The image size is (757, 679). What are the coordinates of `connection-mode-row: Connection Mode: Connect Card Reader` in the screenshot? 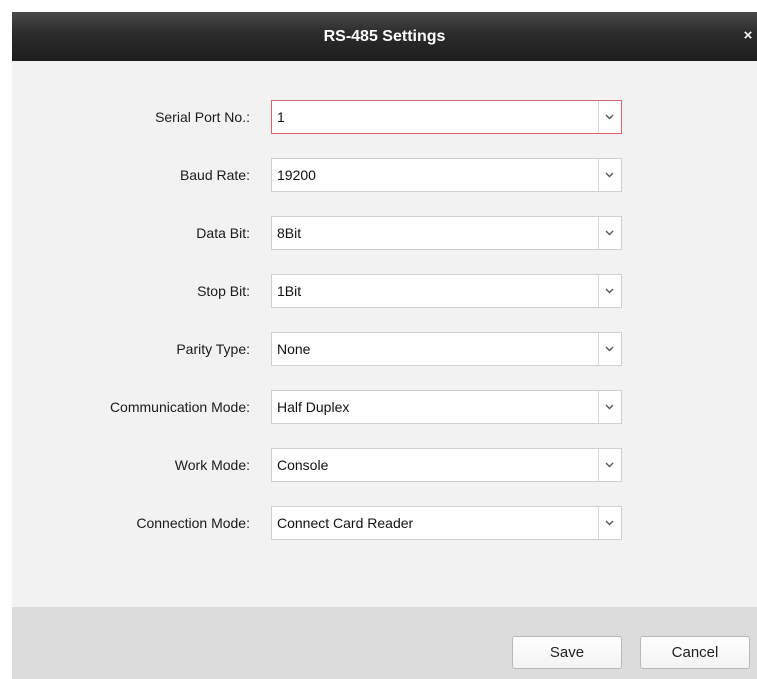 It's located at (384, 523).